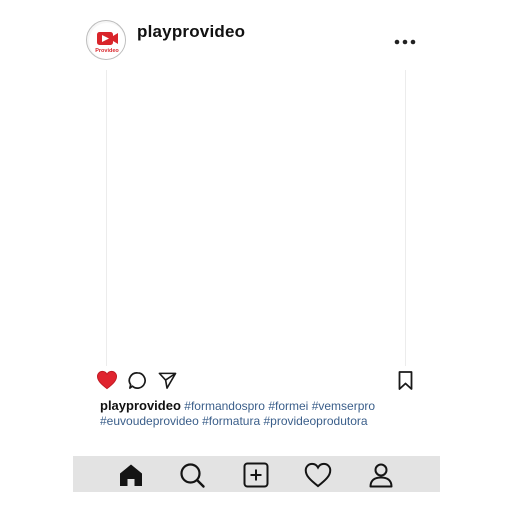 The height and width of the screenshot is (512, 512). I want to click on add-post-icon, so click(256, 475).